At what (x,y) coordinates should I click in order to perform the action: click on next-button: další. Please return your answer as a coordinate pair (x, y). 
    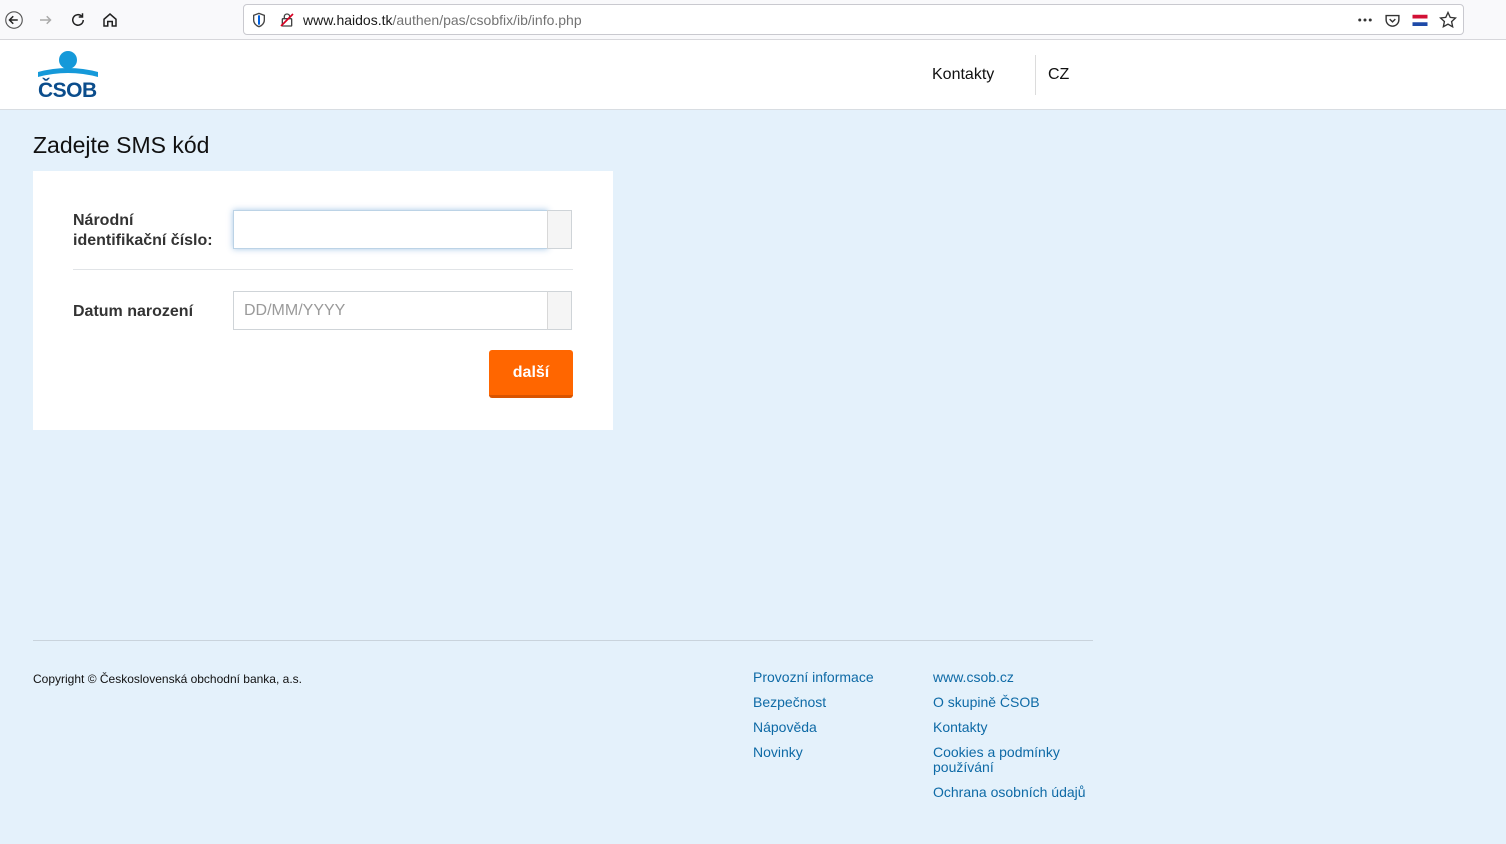
    Looking at the image, I should click on (531, 374).